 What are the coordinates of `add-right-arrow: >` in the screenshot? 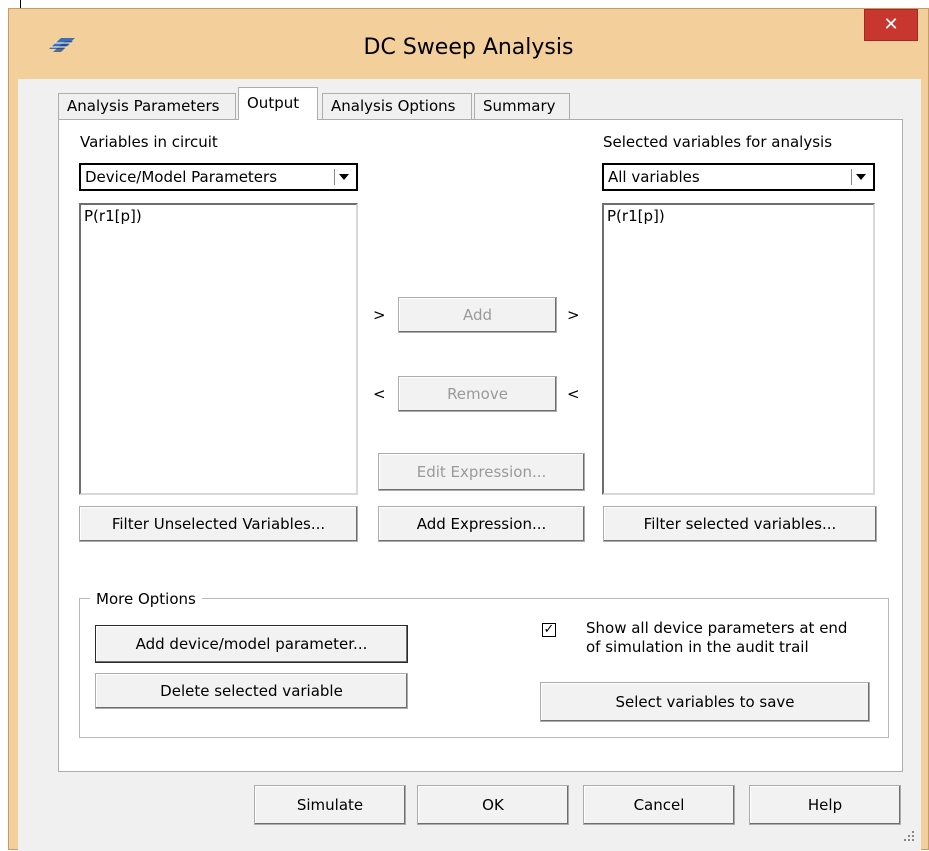 It's located at (573, 315).